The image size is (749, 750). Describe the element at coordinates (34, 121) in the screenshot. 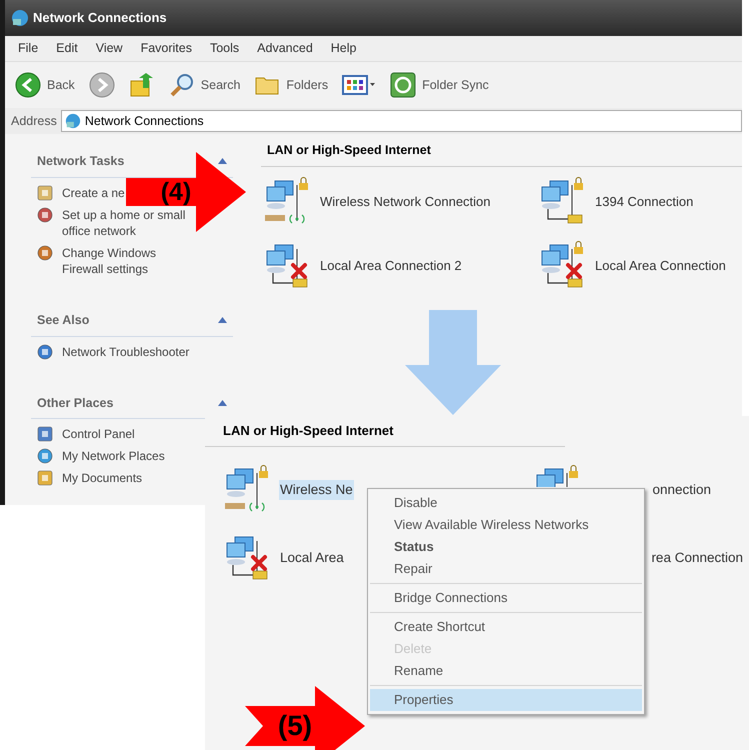

I see `address-label: Address` at that location.